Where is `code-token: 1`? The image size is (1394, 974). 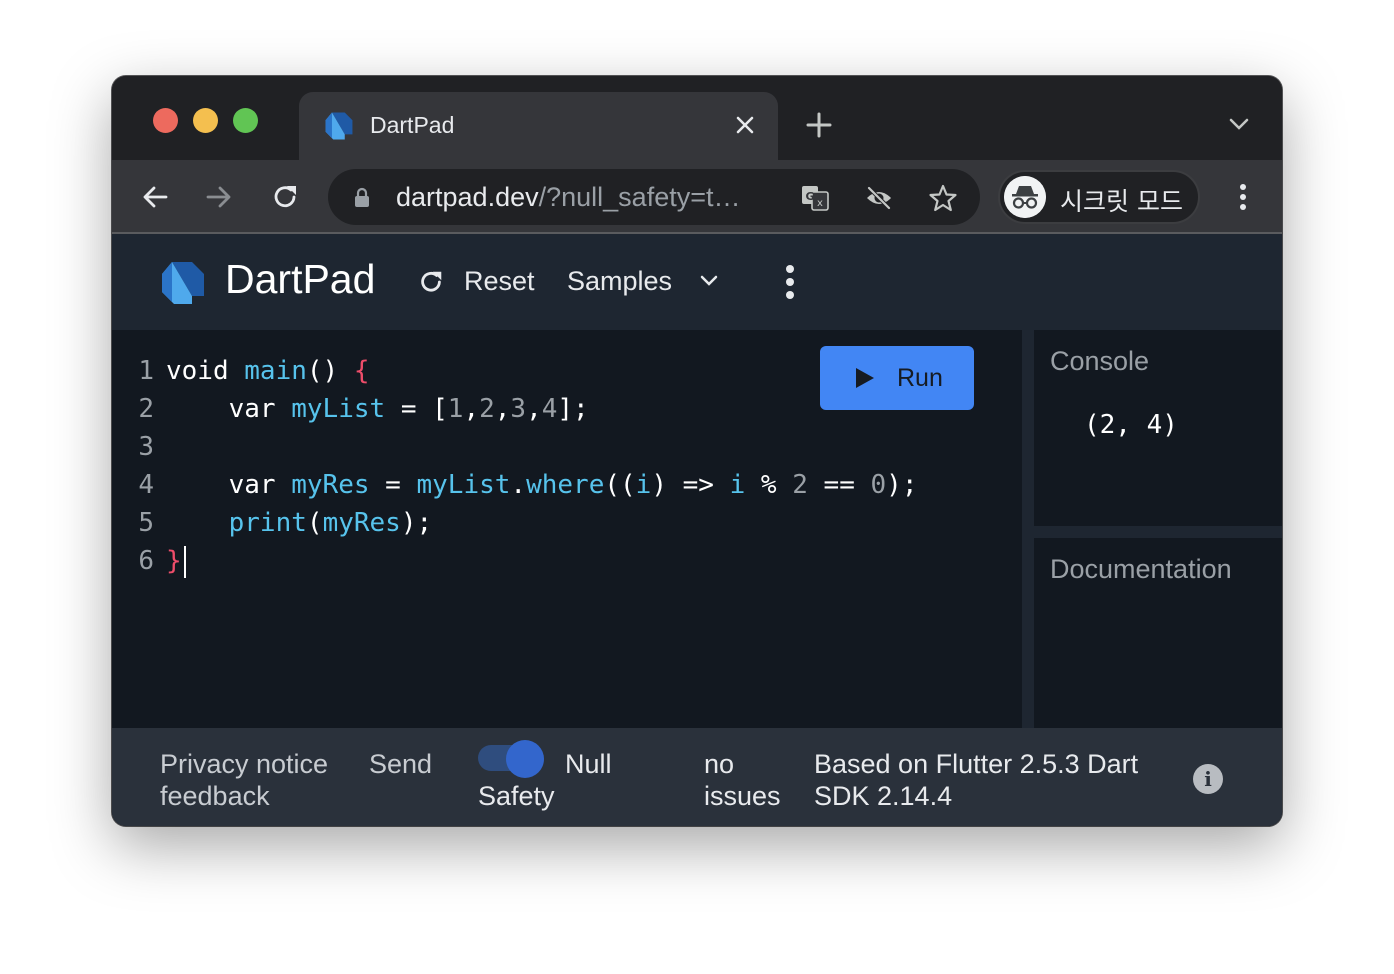 code-token: 1 is located at coordinates (455, 409).